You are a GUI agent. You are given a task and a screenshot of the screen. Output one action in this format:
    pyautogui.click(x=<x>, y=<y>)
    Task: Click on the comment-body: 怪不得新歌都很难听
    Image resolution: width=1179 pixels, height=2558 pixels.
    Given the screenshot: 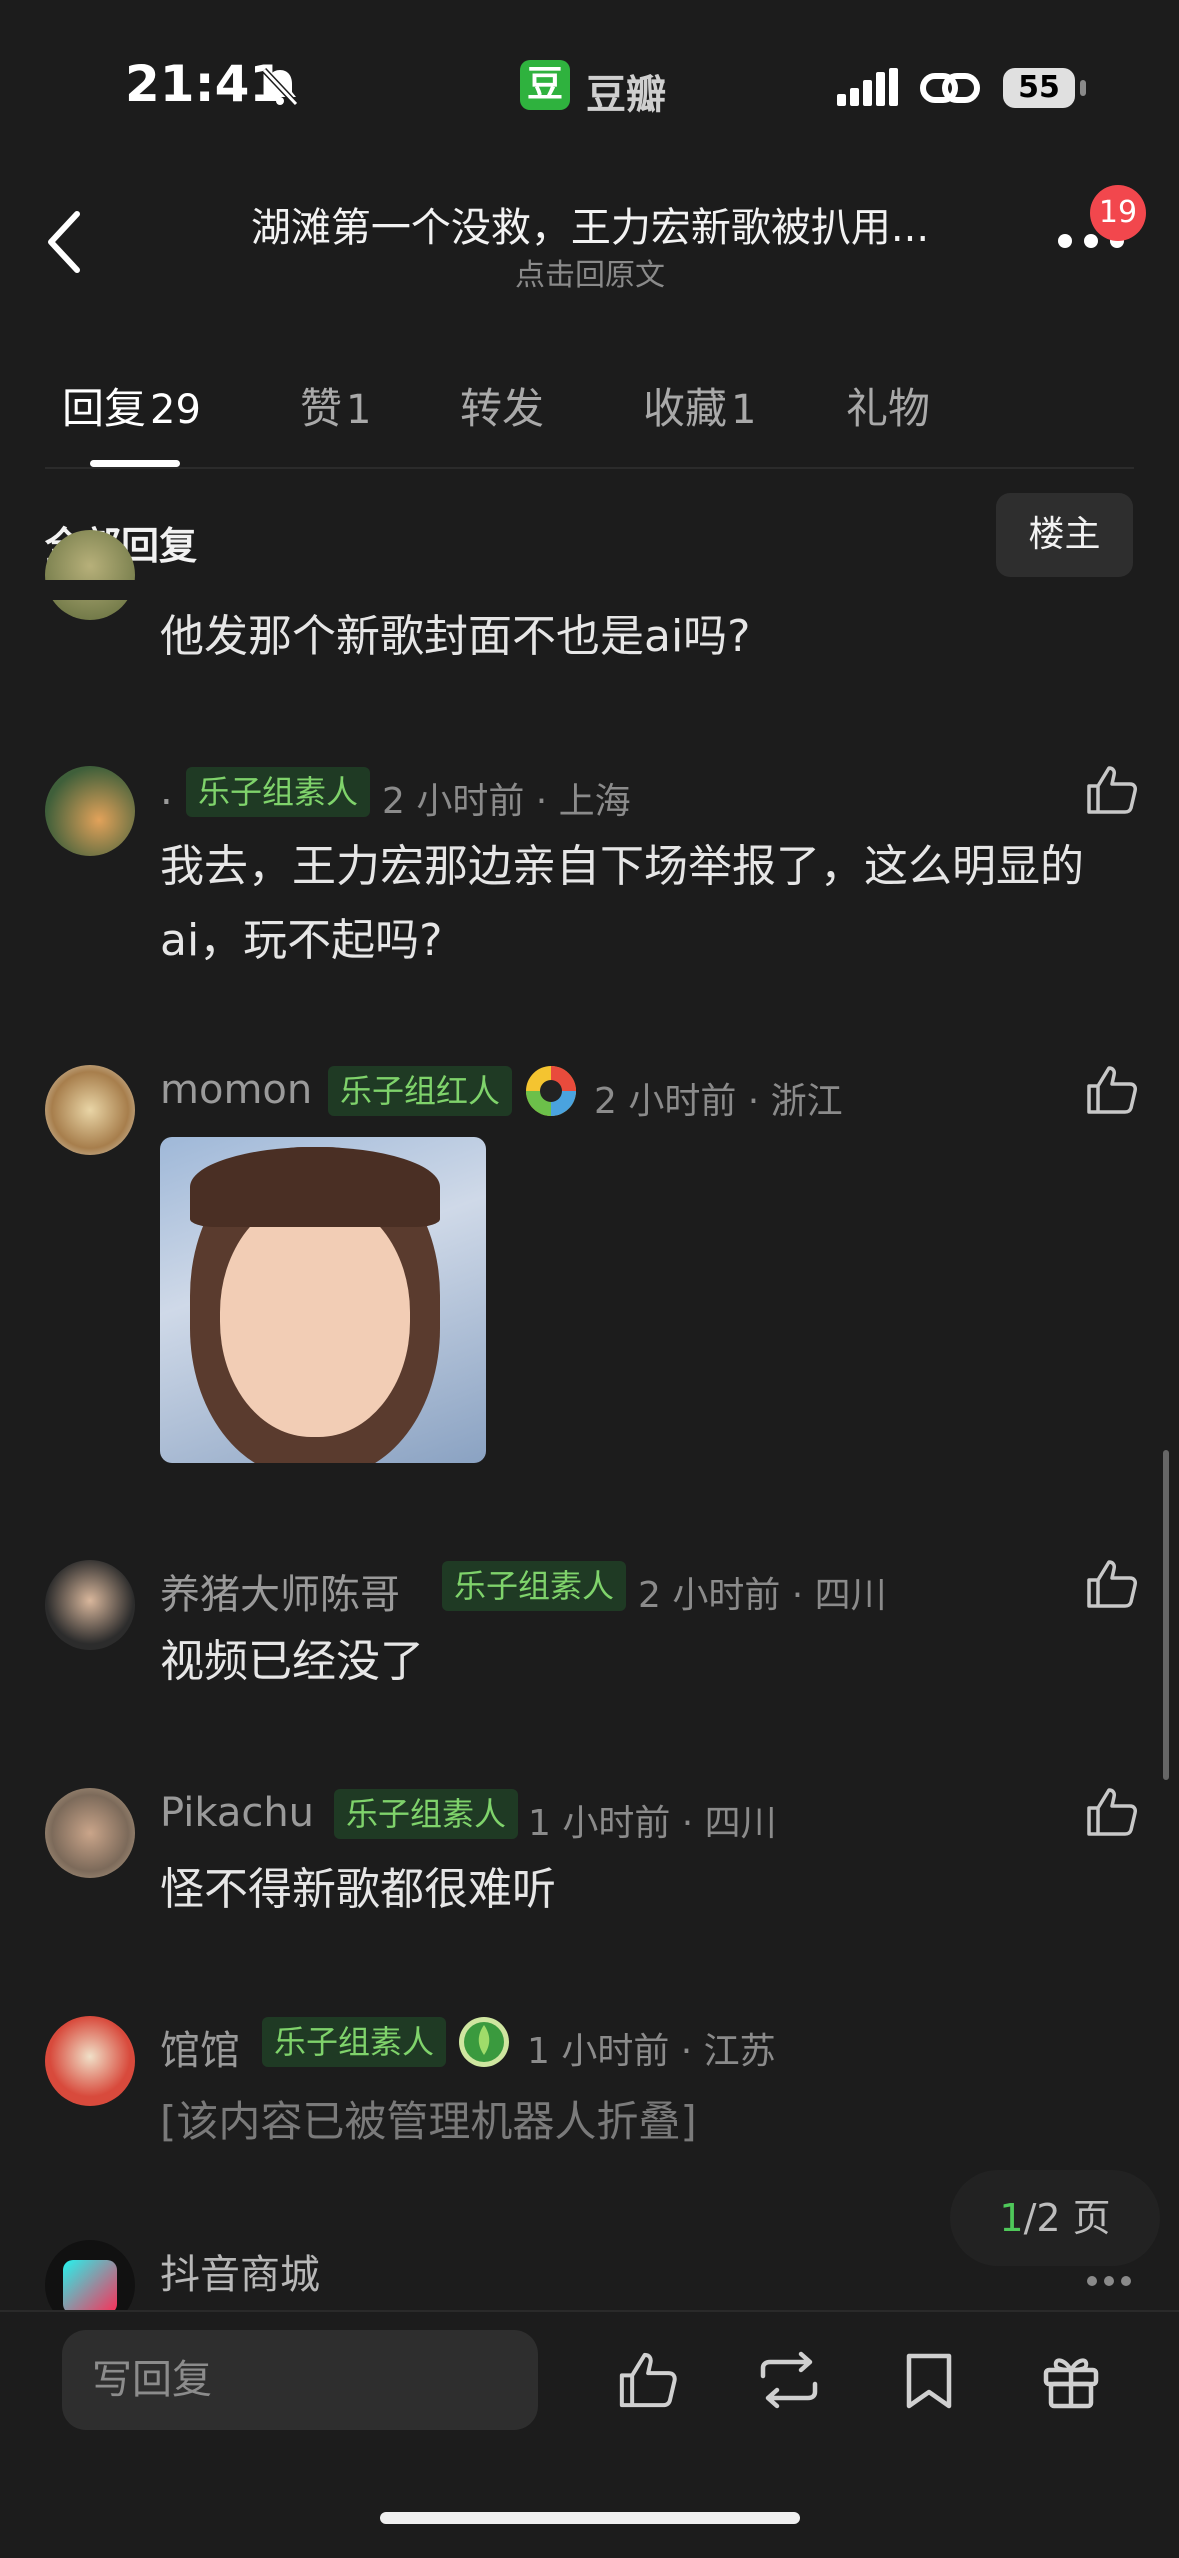 What is the action you would take?
    pyautogui.click(x=358, y=1889)
    